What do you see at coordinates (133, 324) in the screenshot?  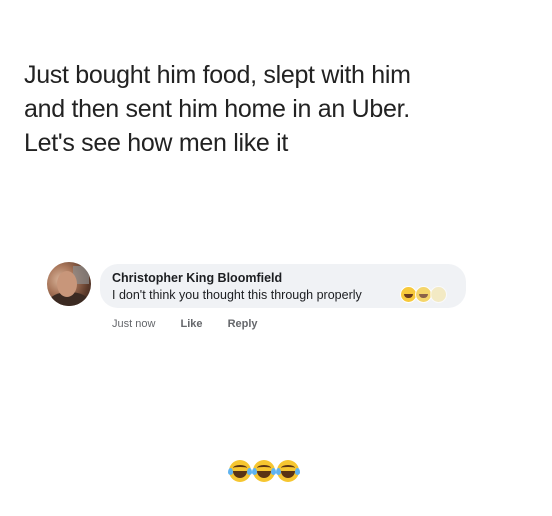 I see `comment-timestamp: Just now` at bounding box center [133, 324].